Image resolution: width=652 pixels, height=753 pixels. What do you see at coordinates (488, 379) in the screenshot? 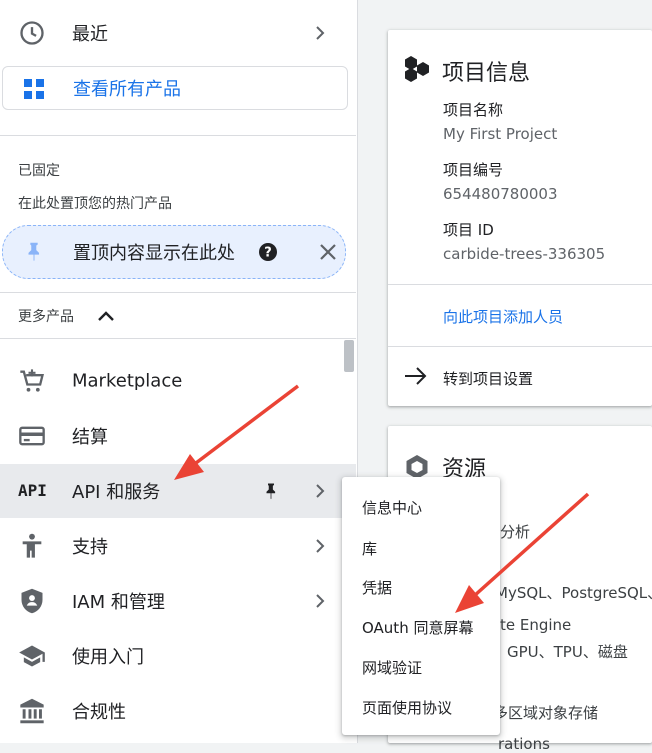
I see `go-to-settings-label: 转到项目设置` at bounding box center [488, 379].